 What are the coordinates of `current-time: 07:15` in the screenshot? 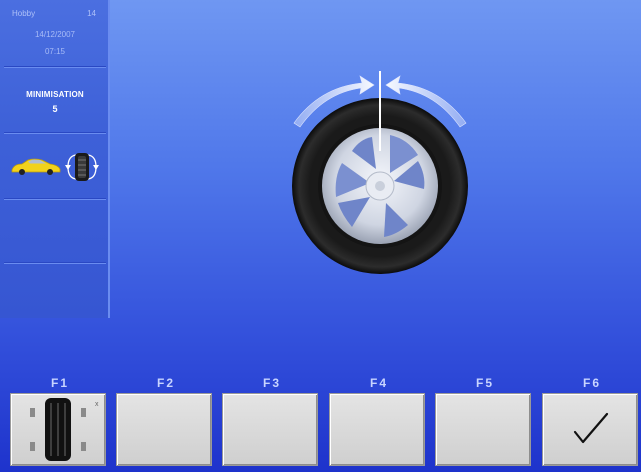 It's located at (55, 51).